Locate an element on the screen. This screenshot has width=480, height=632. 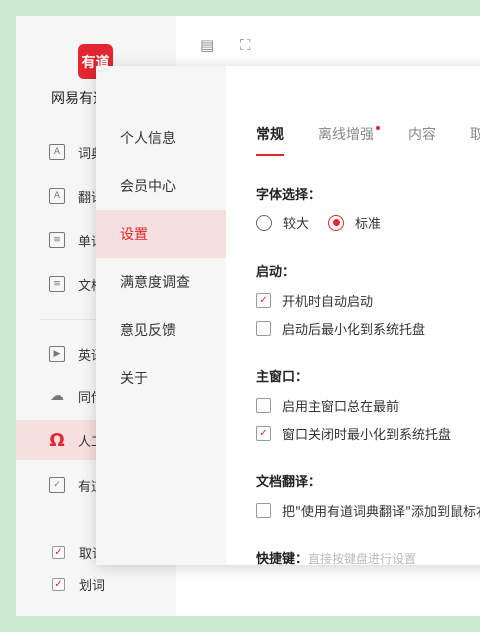
option-label: 窗口关闭时最小化到系统托盘 is located at coordinates (367, 435).